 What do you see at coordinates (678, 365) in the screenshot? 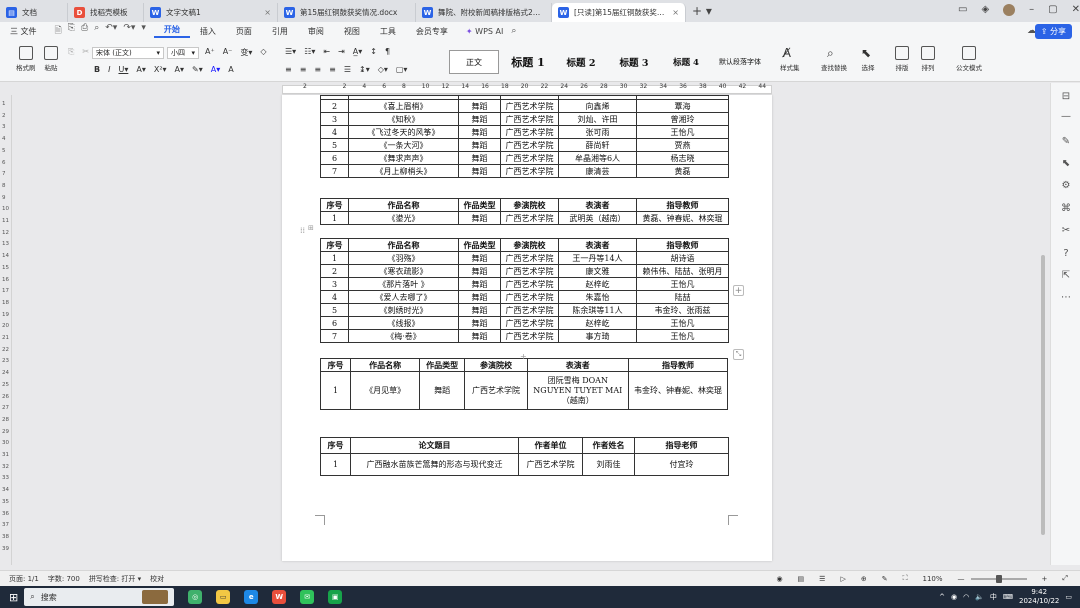
I see `table-header-cell: 指导教师` at bounding box center [678, 365].